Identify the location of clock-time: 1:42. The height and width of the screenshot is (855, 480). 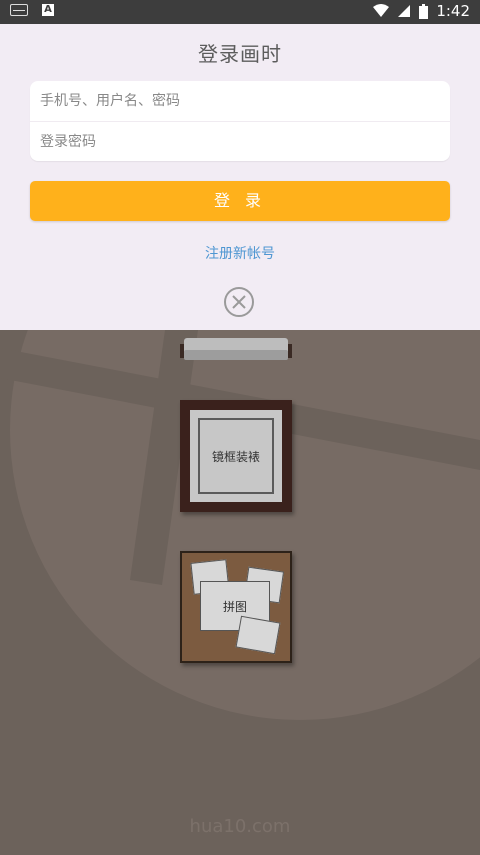
(453, 11).